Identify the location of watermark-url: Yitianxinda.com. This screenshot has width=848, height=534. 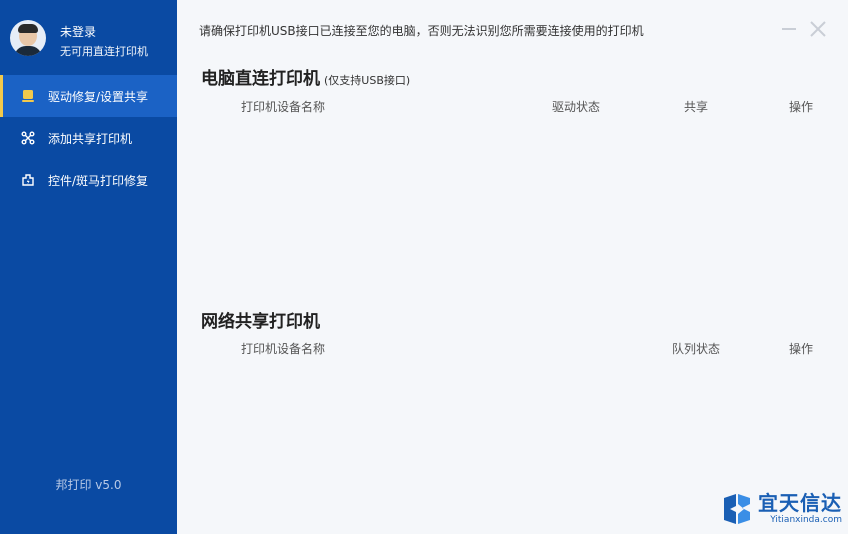
(806, 520).